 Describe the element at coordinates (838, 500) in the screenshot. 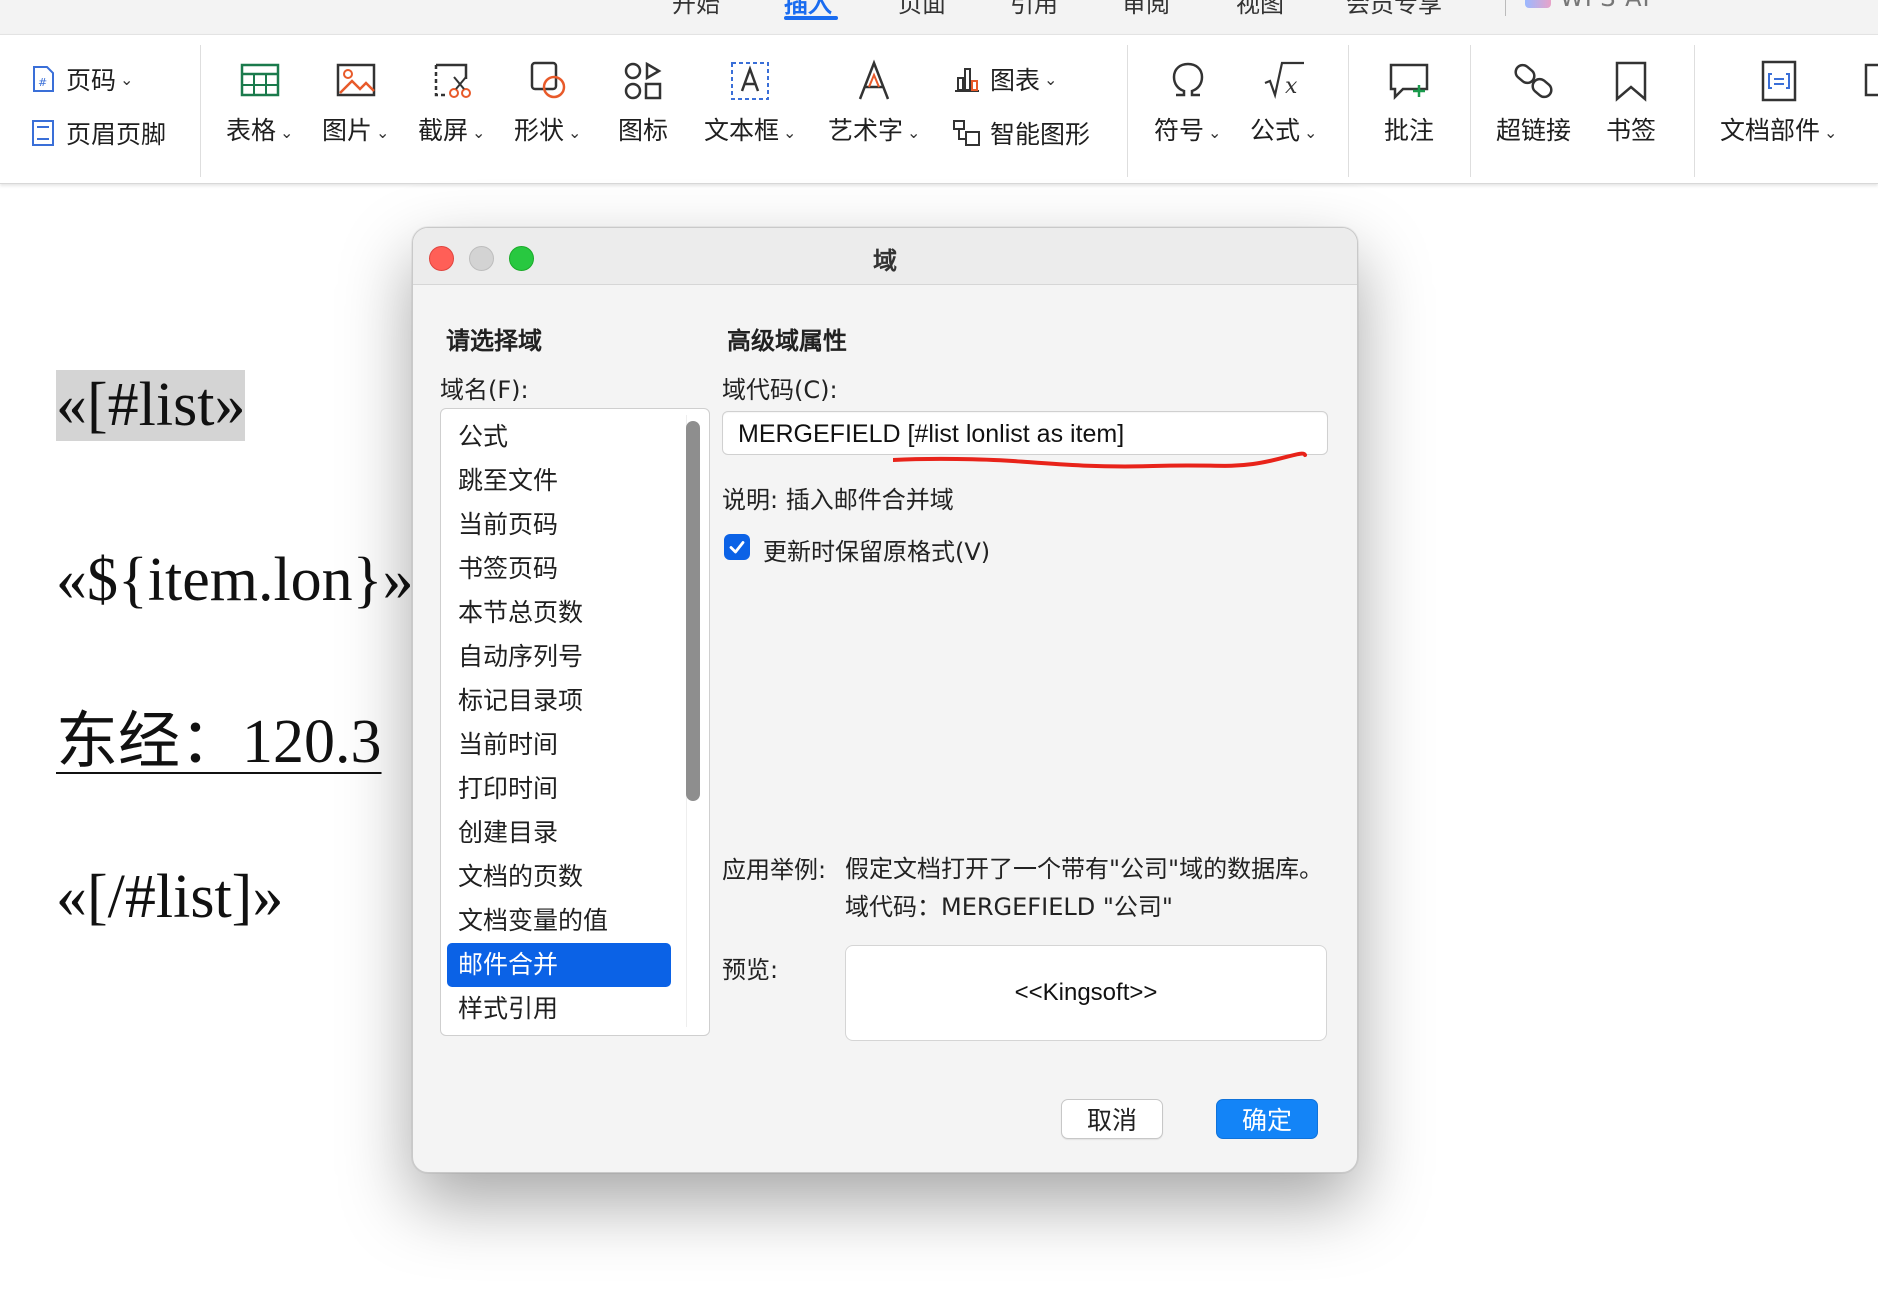

I see `field-description: 说明: 插入邮件合并域` at that location.